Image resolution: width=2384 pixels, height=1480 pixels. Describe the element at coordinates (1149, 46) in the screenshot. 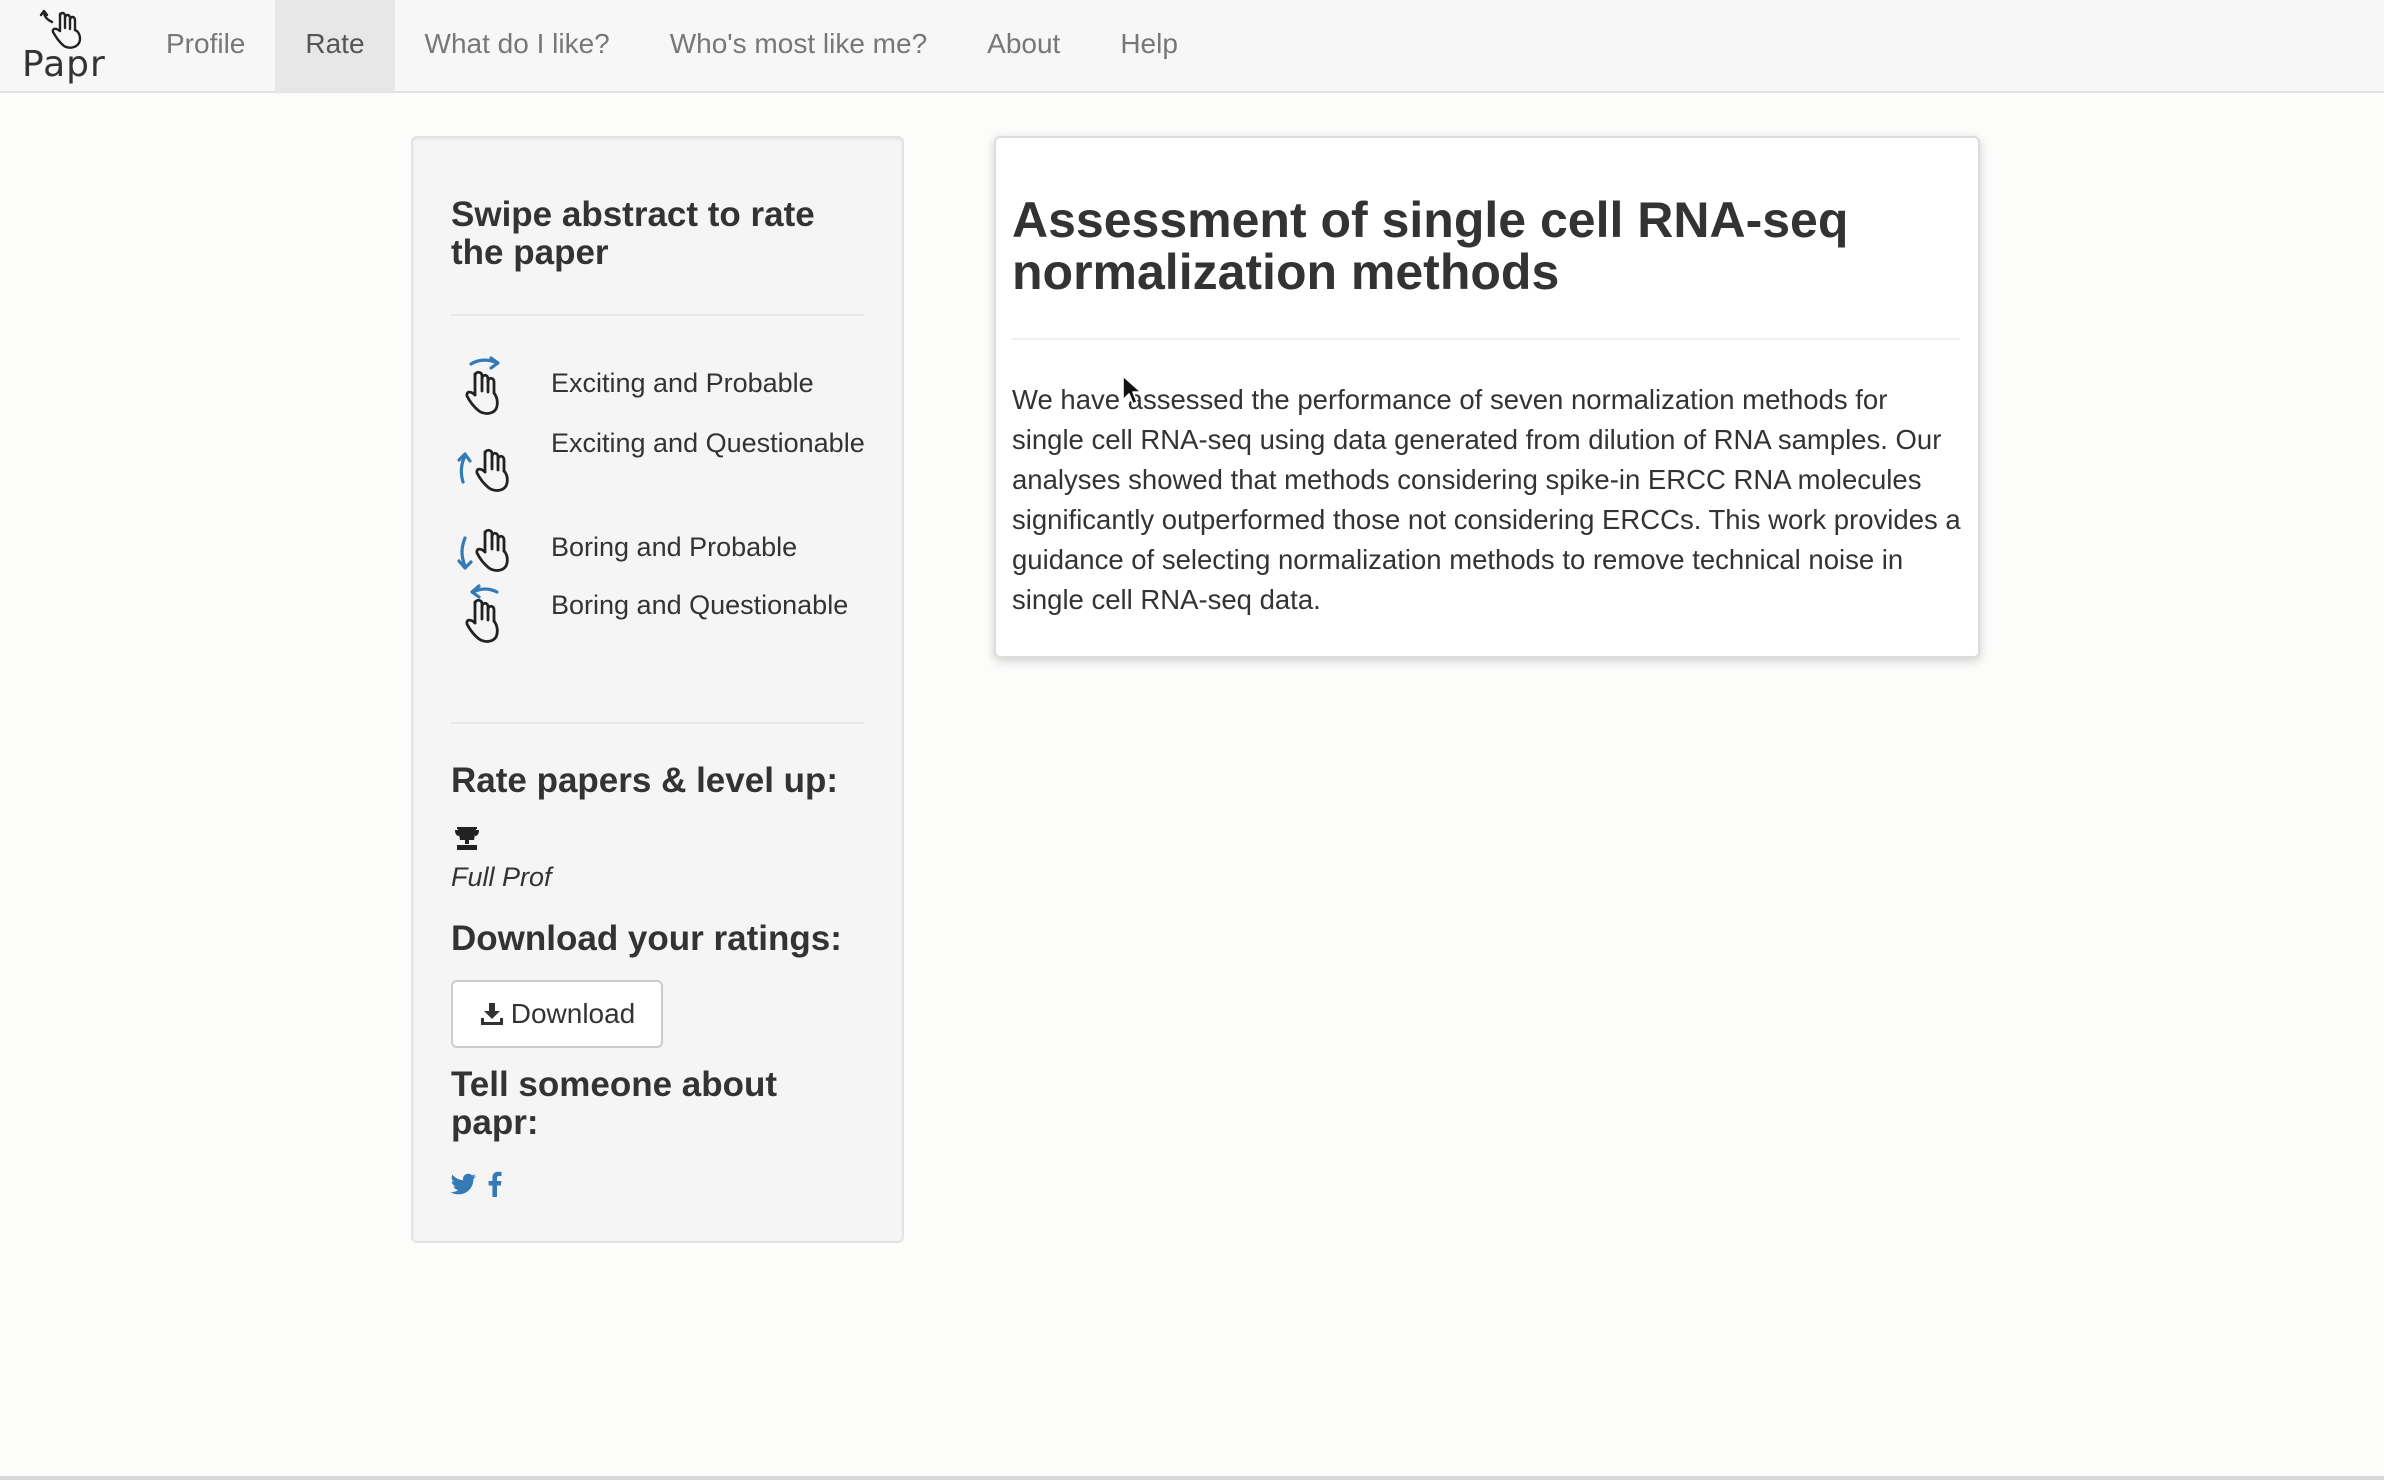

I see `nav-help: Help` at that location.